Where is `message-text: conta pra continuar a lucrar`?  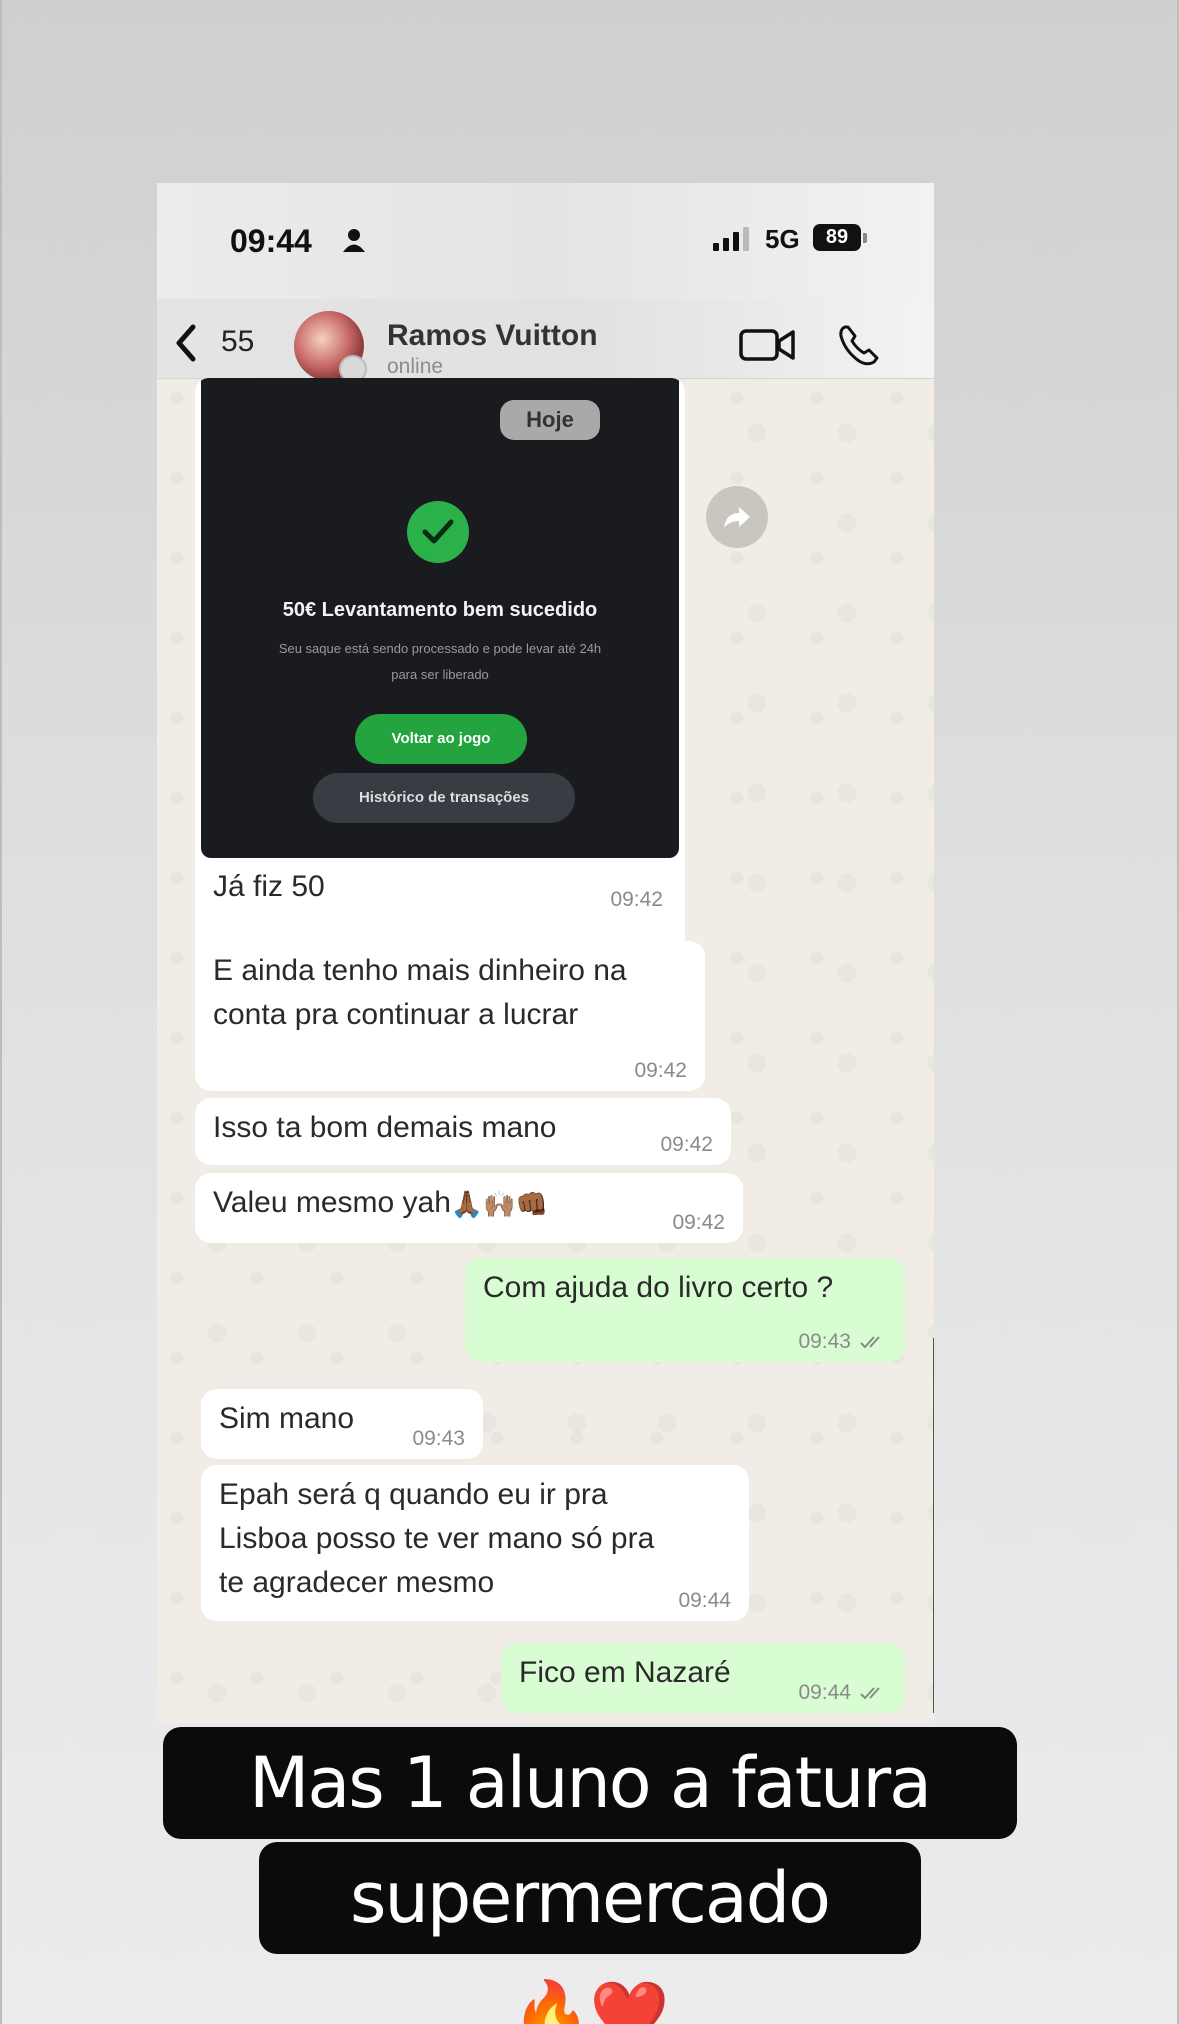 message-text: conta pra continuar a lucrar is located at coordinates (396, 1014).